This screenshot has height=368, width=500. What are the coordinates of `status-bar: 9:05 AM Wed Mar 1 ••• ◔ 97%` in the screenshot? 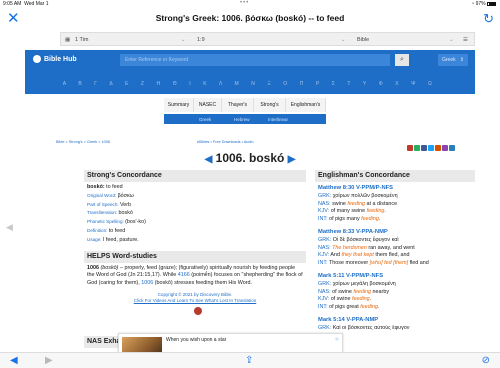 It's located at (250, 4).